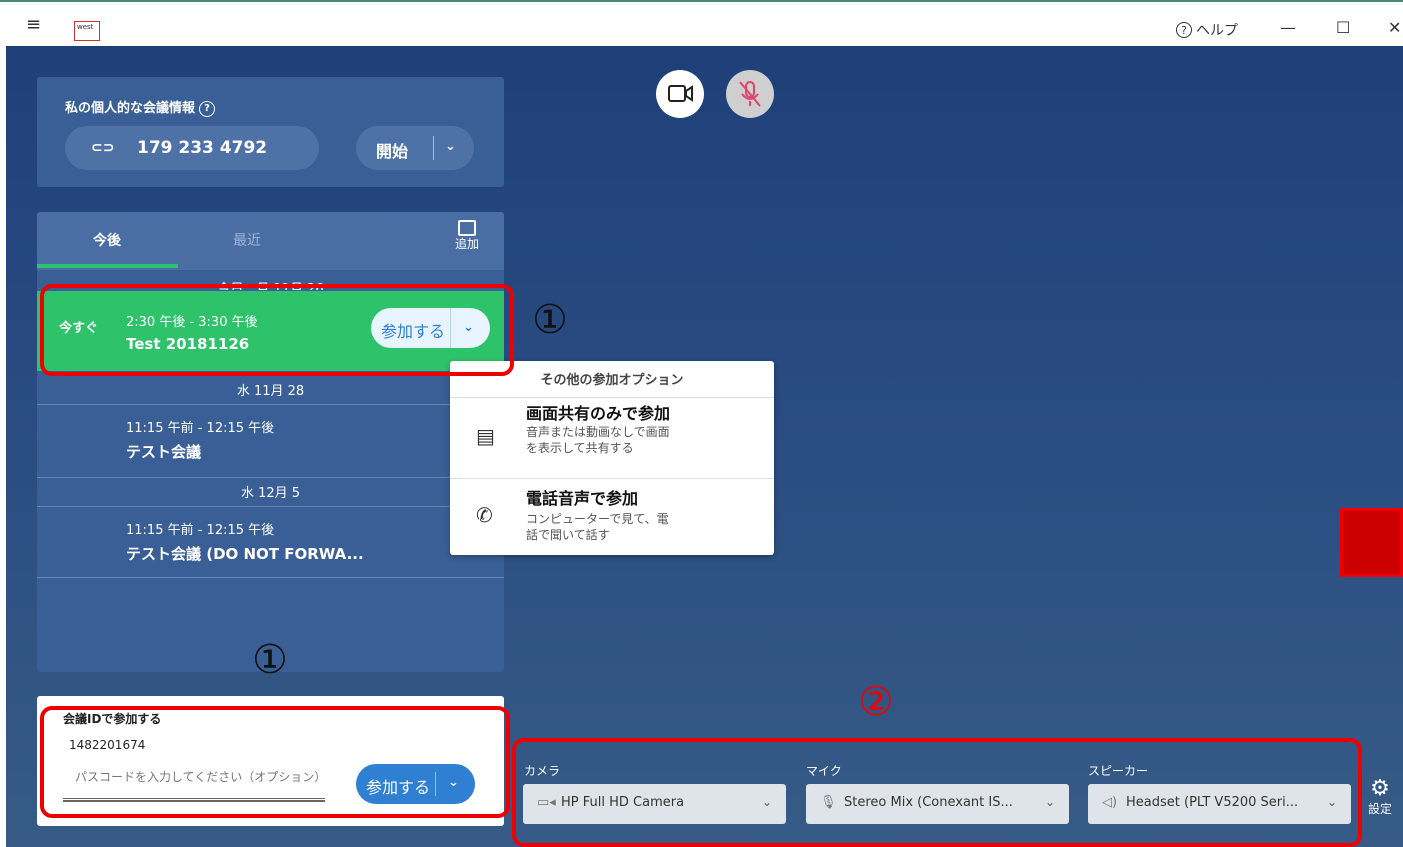 This screenshot has height=847, width=1403. I want to click on chevron-down-icon: ⌄, so click(450, 146).